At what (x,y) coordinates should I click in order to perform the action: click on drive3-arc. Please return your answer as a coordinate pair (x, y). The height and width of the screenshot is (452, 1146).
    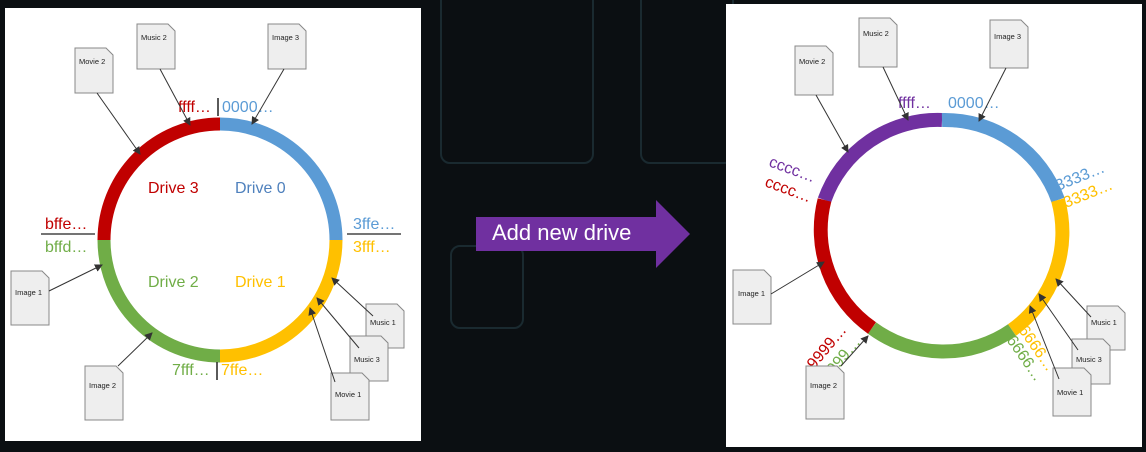
    Looking at the image, I should click on (845, 266).